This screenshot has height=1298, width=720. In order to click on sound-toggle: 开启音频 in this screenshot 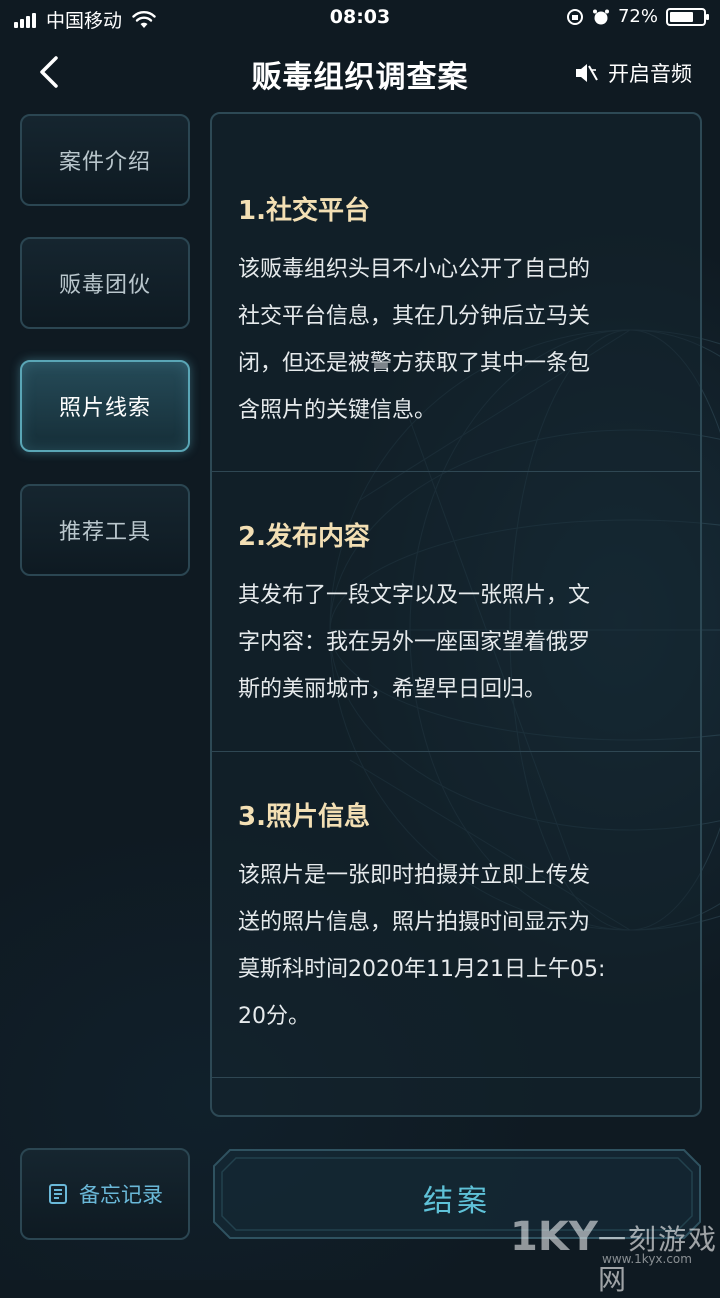, I will do `click(633, 73)`.